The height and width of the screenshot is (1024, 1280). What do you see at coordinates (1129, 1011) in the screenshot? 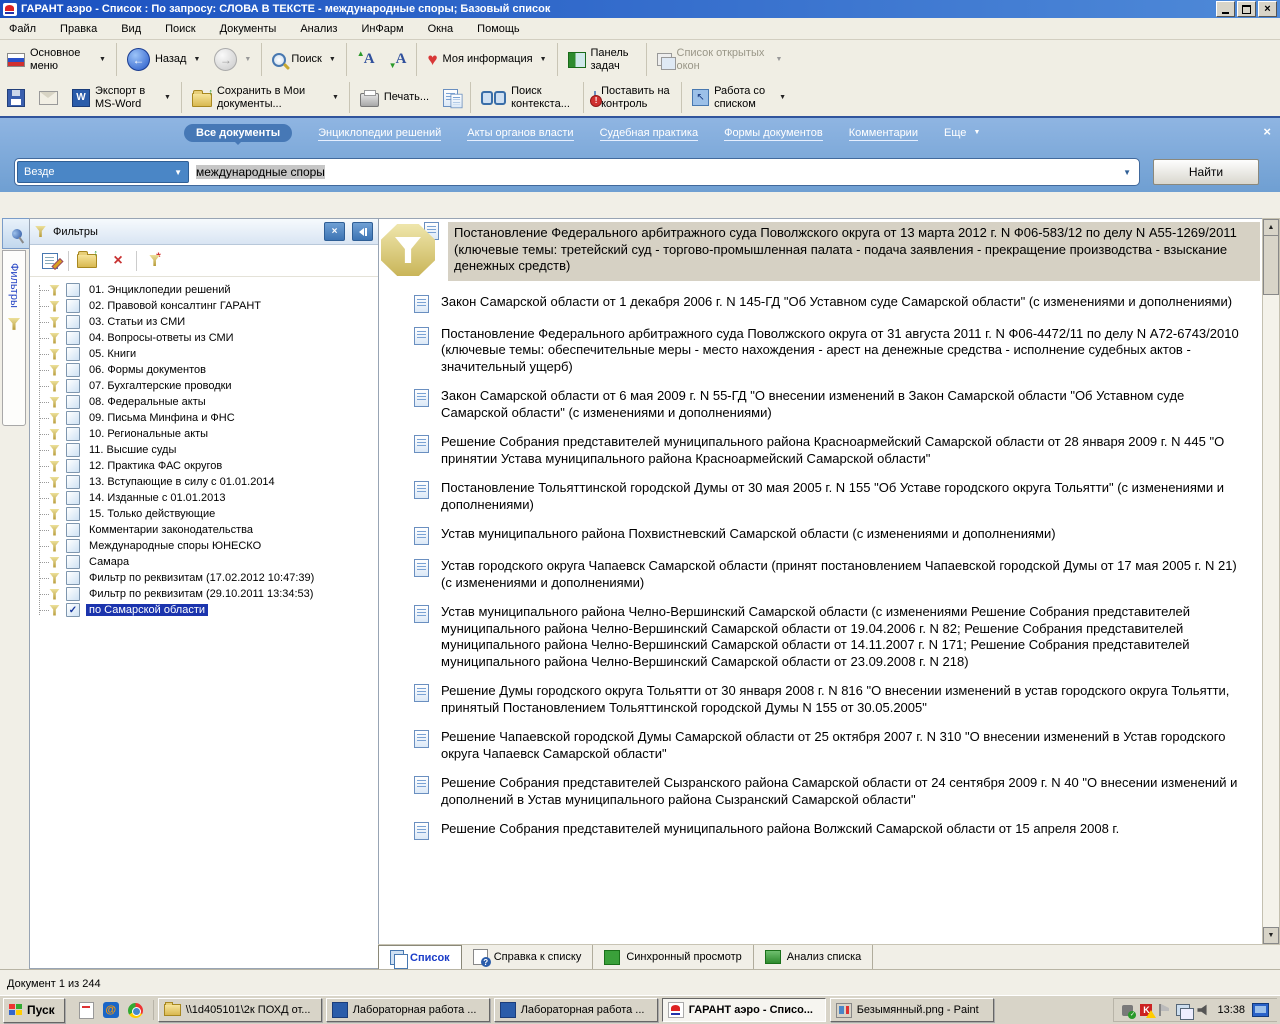
I see `usb-device-icon` at bounding box center [1129, 1011].